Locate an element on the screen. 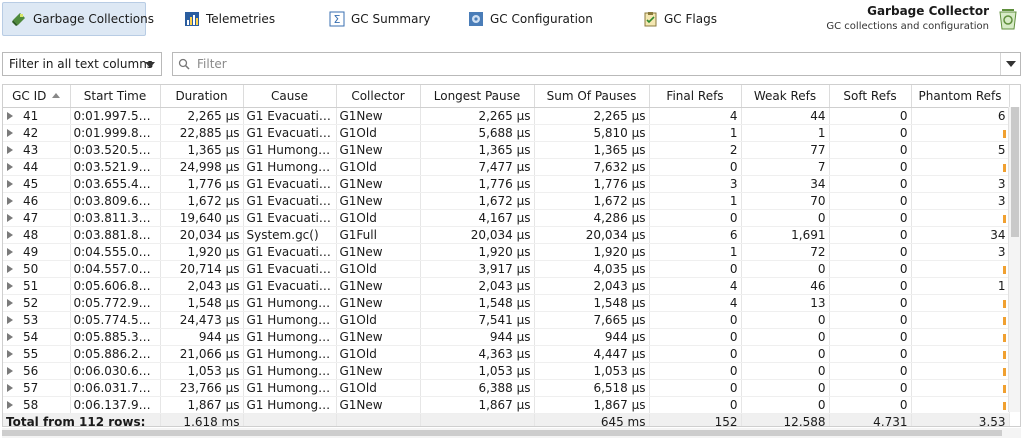  filter-history-dropdown is located at coordinates (1010, 64).